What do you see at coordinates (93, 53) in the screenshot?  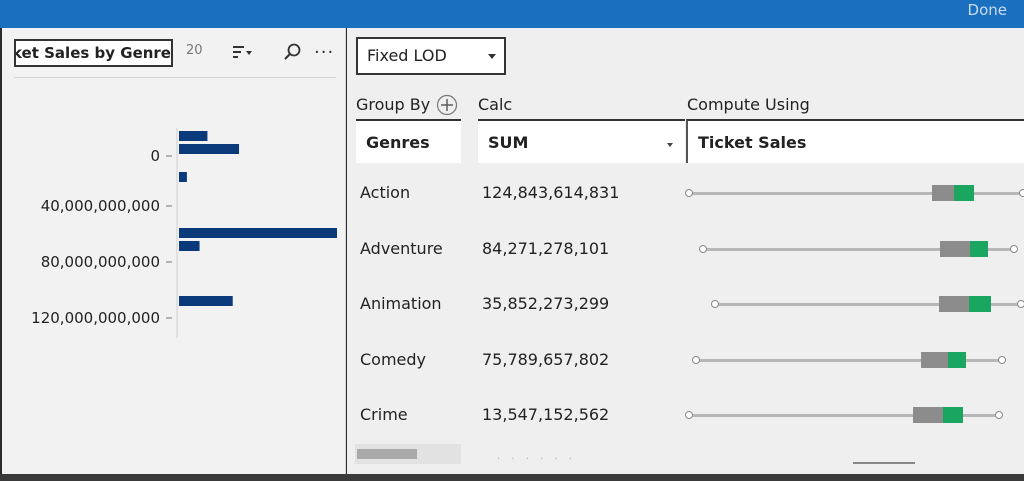 I see `title-input: Ticket Sales by Genre` at bounding box center [93, 53].